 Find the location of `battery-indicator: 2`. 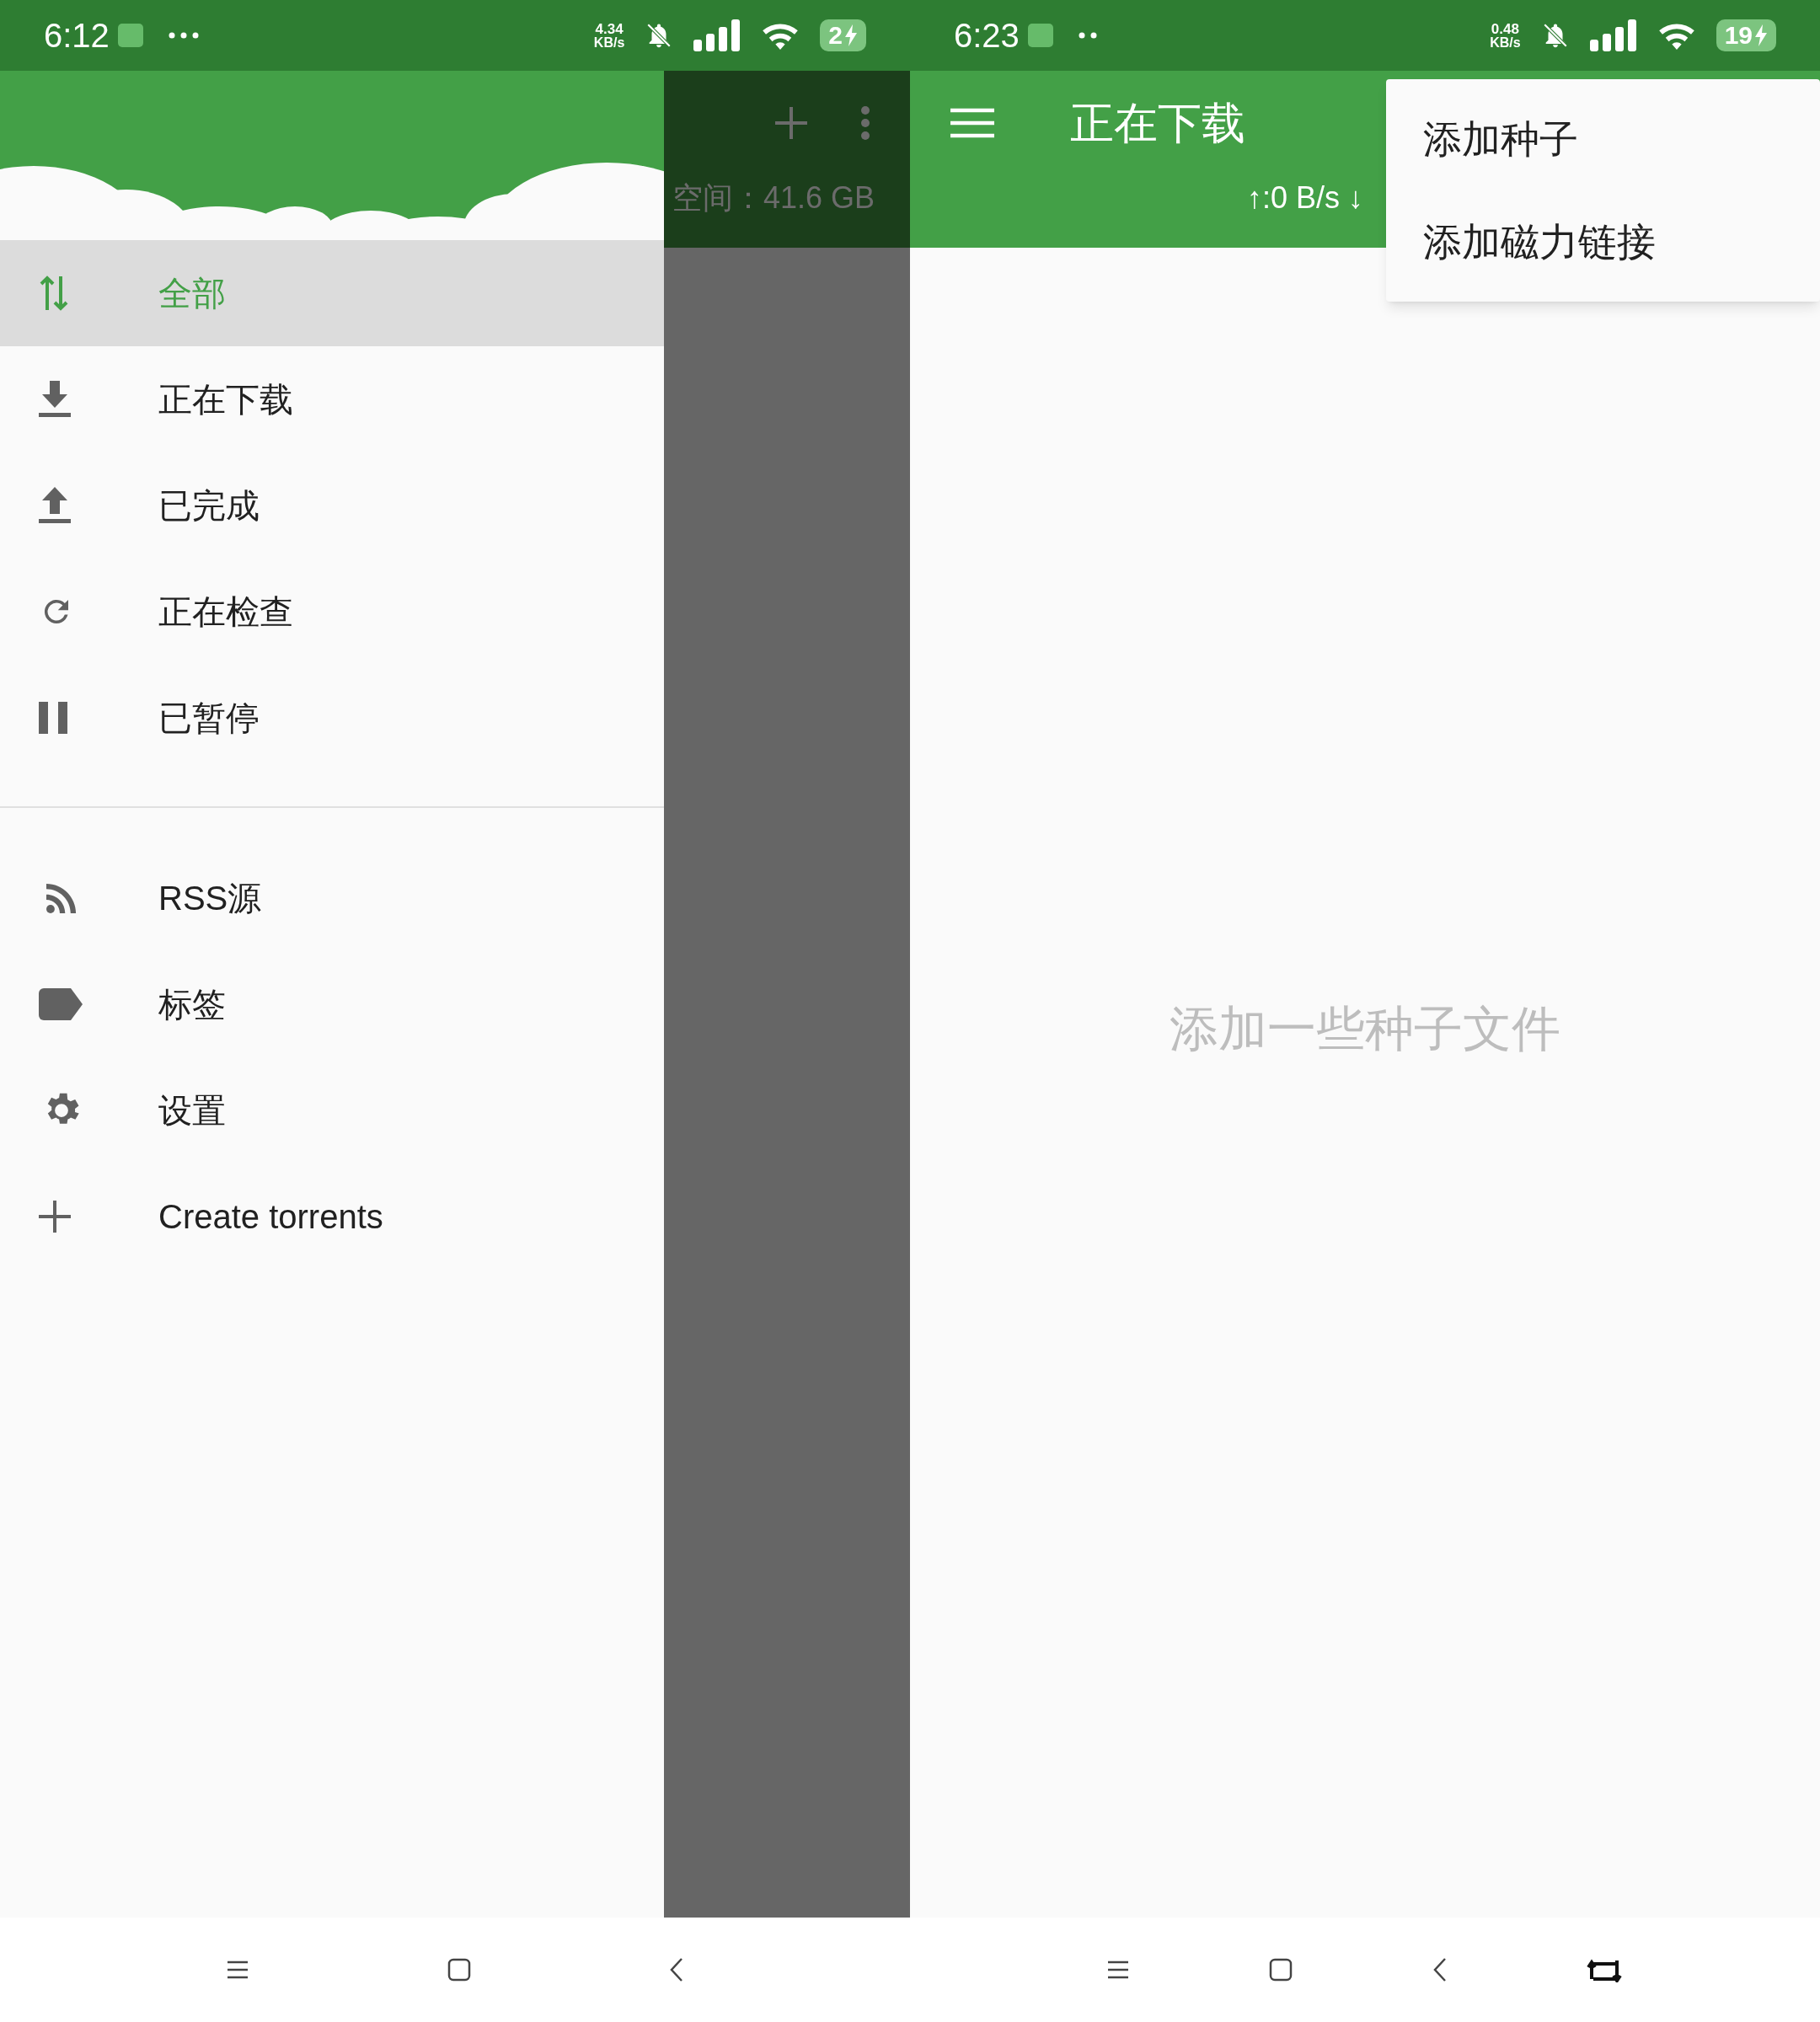

battery-indicator: 2 is located at coordinates (843, 35).